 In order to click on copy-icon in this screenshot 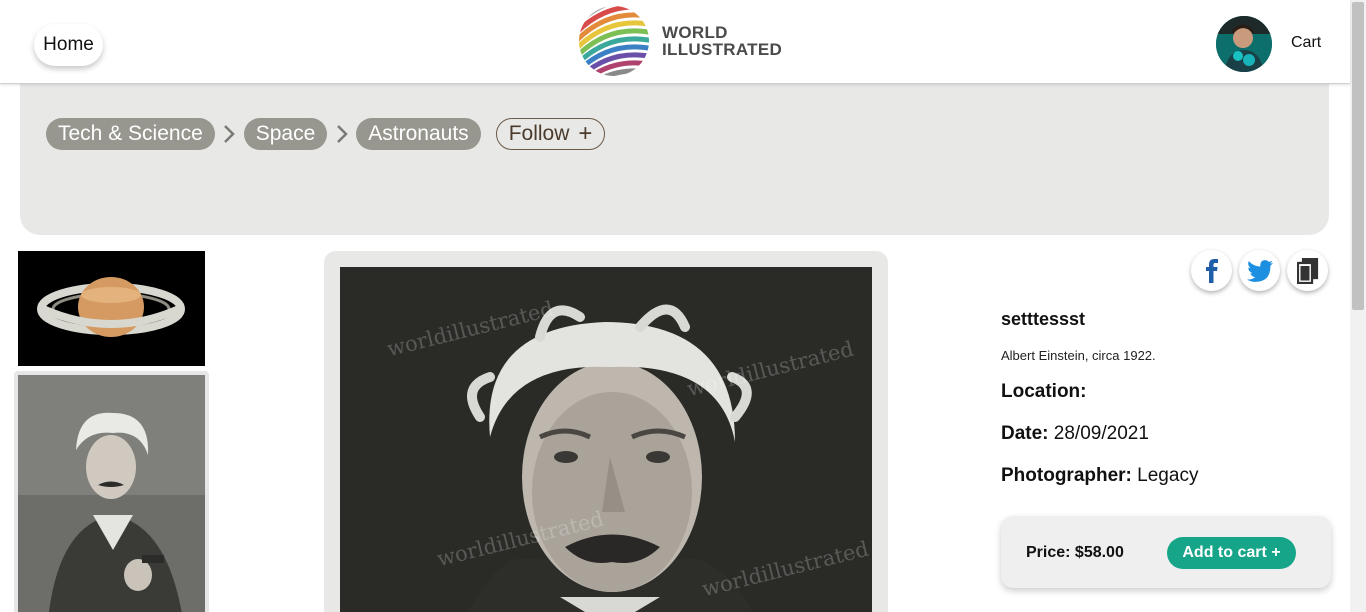, I will do `click(1307, 270)`.